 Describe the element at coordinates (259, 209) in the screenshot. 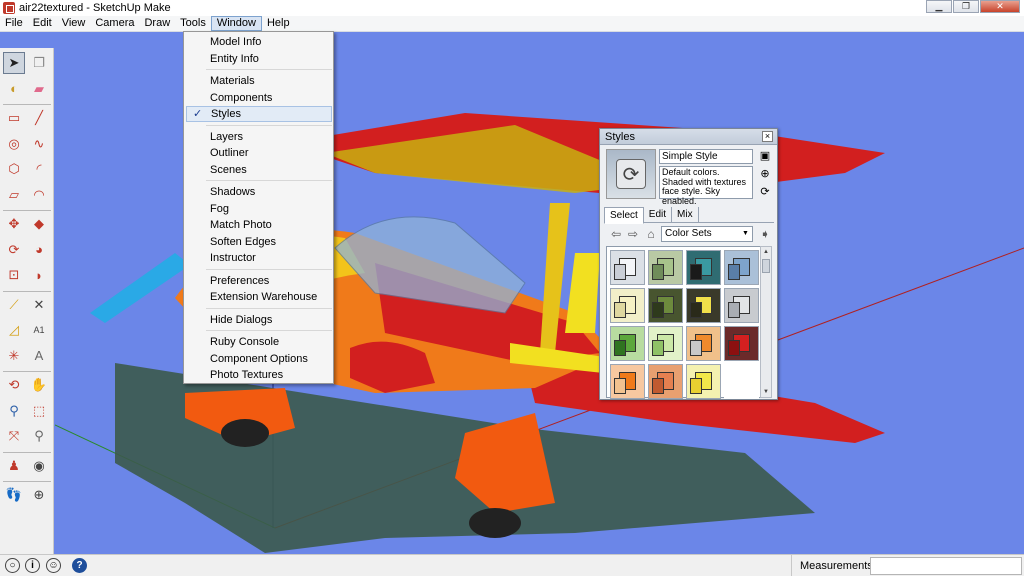

I see `window-menu-fog: Fog` at that location.